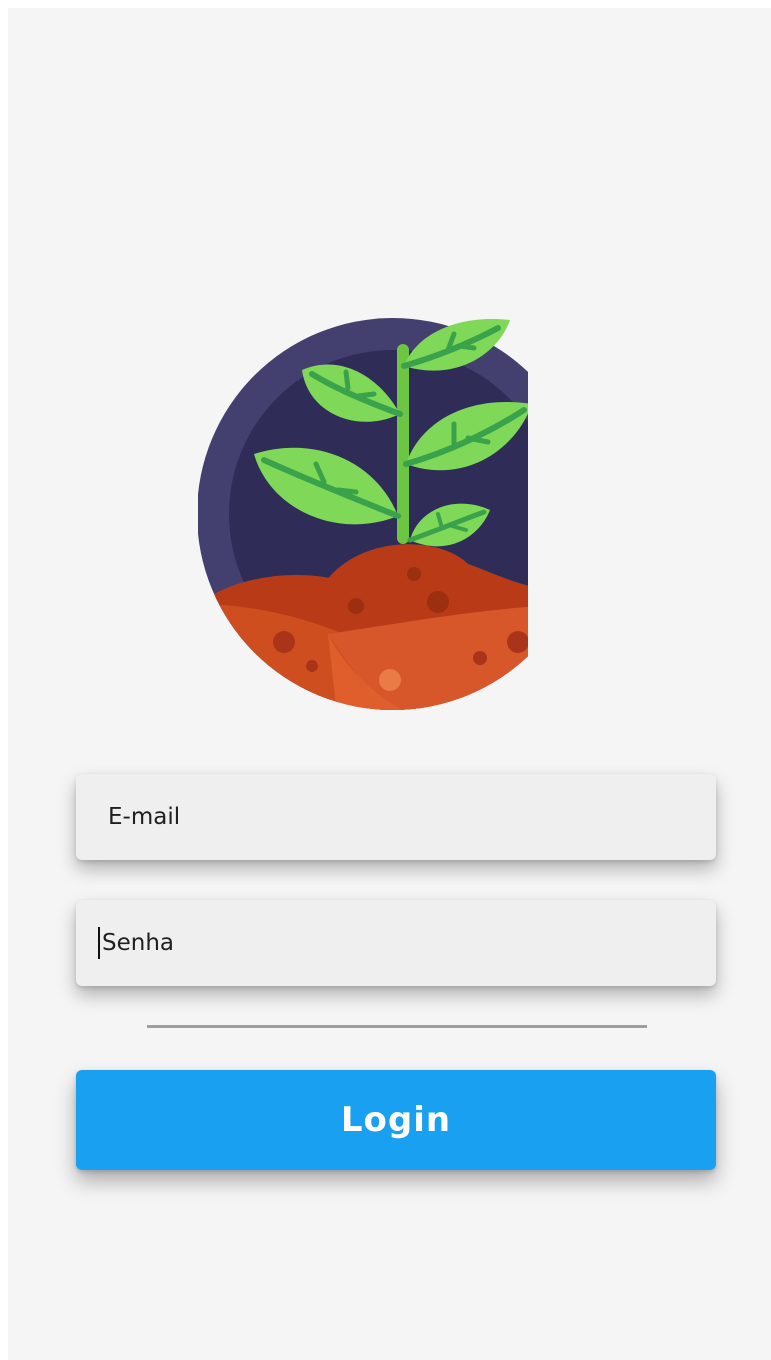  Describe the element at coordinates (99, 943) in the screenshot. I see `text-caret` at that location.